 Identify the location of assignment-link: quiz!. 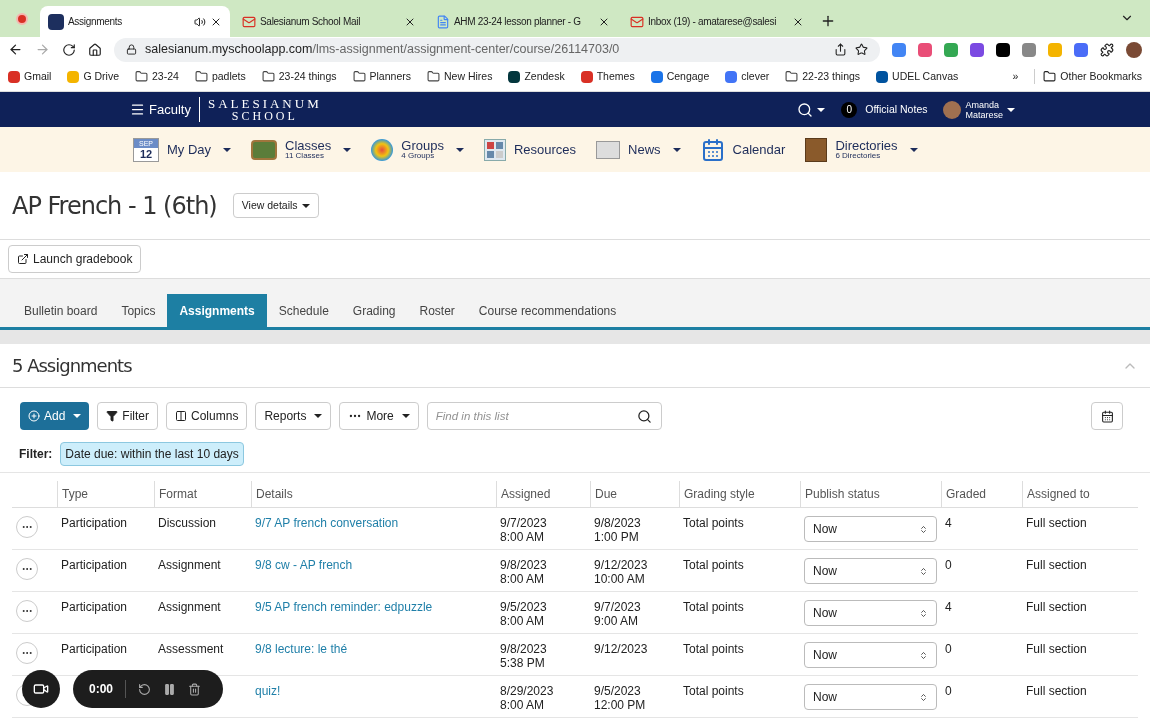
(373, 700).